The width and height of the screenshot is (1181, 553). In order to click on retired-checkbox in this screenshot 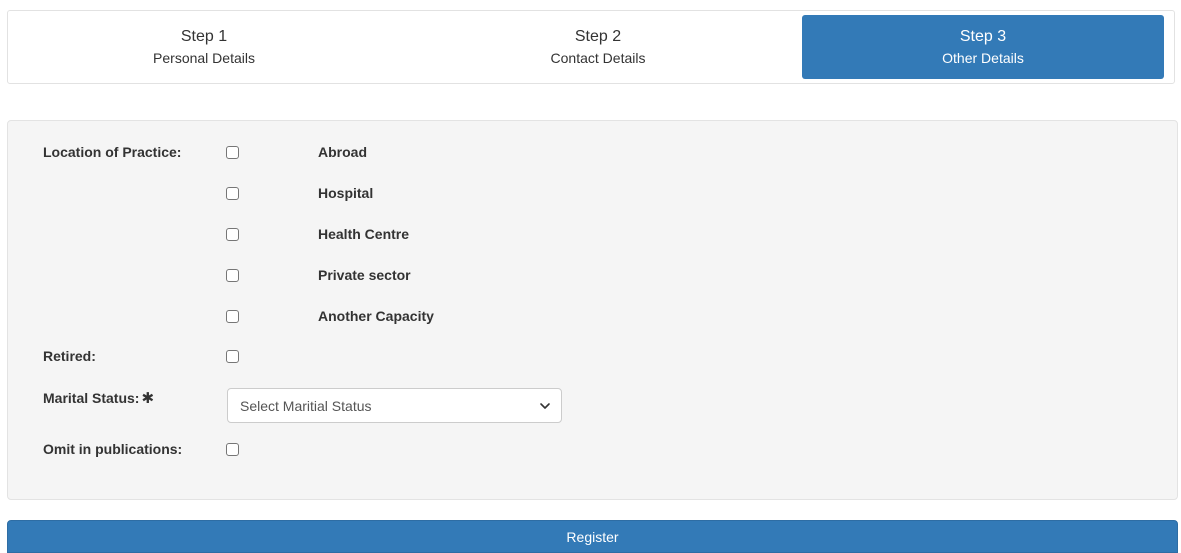, I will do `click(232, 356)`.